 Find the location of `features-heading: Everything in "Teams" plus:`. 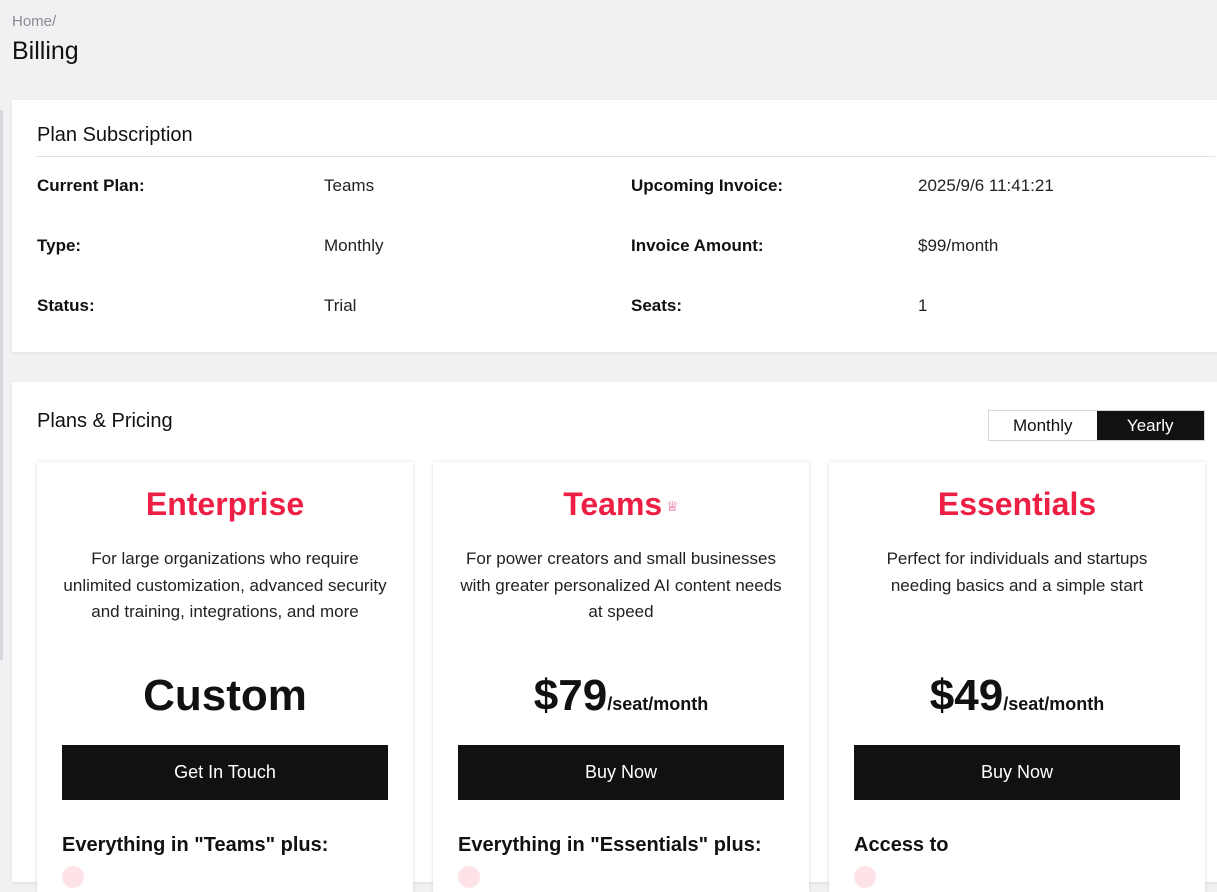

features-heading: Everything in "Teams" plus: is located at coordinates (195, 845).